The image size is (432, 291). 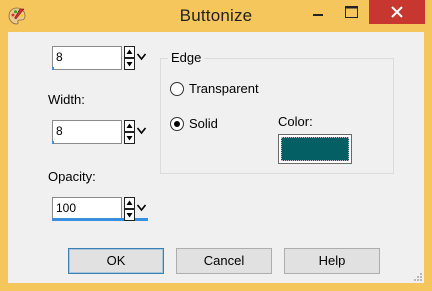 What do you see at coordinates (100, 209) in the screenshot?
I see `opacity-spin-field: 100` at bounding box center [100, 209].